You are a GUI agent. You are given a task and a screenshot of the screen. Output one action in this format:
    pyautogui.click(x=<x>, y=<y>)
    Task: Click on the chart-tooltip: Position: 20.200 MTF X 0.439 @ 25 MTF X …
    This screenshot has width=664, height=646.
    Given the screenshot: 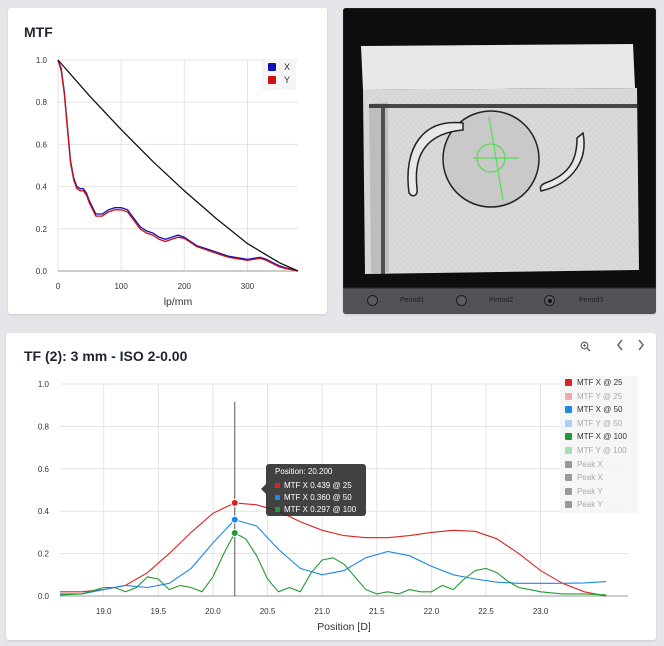 What is the action you would take?
    pyautogui.click(x=313, y=490)
    